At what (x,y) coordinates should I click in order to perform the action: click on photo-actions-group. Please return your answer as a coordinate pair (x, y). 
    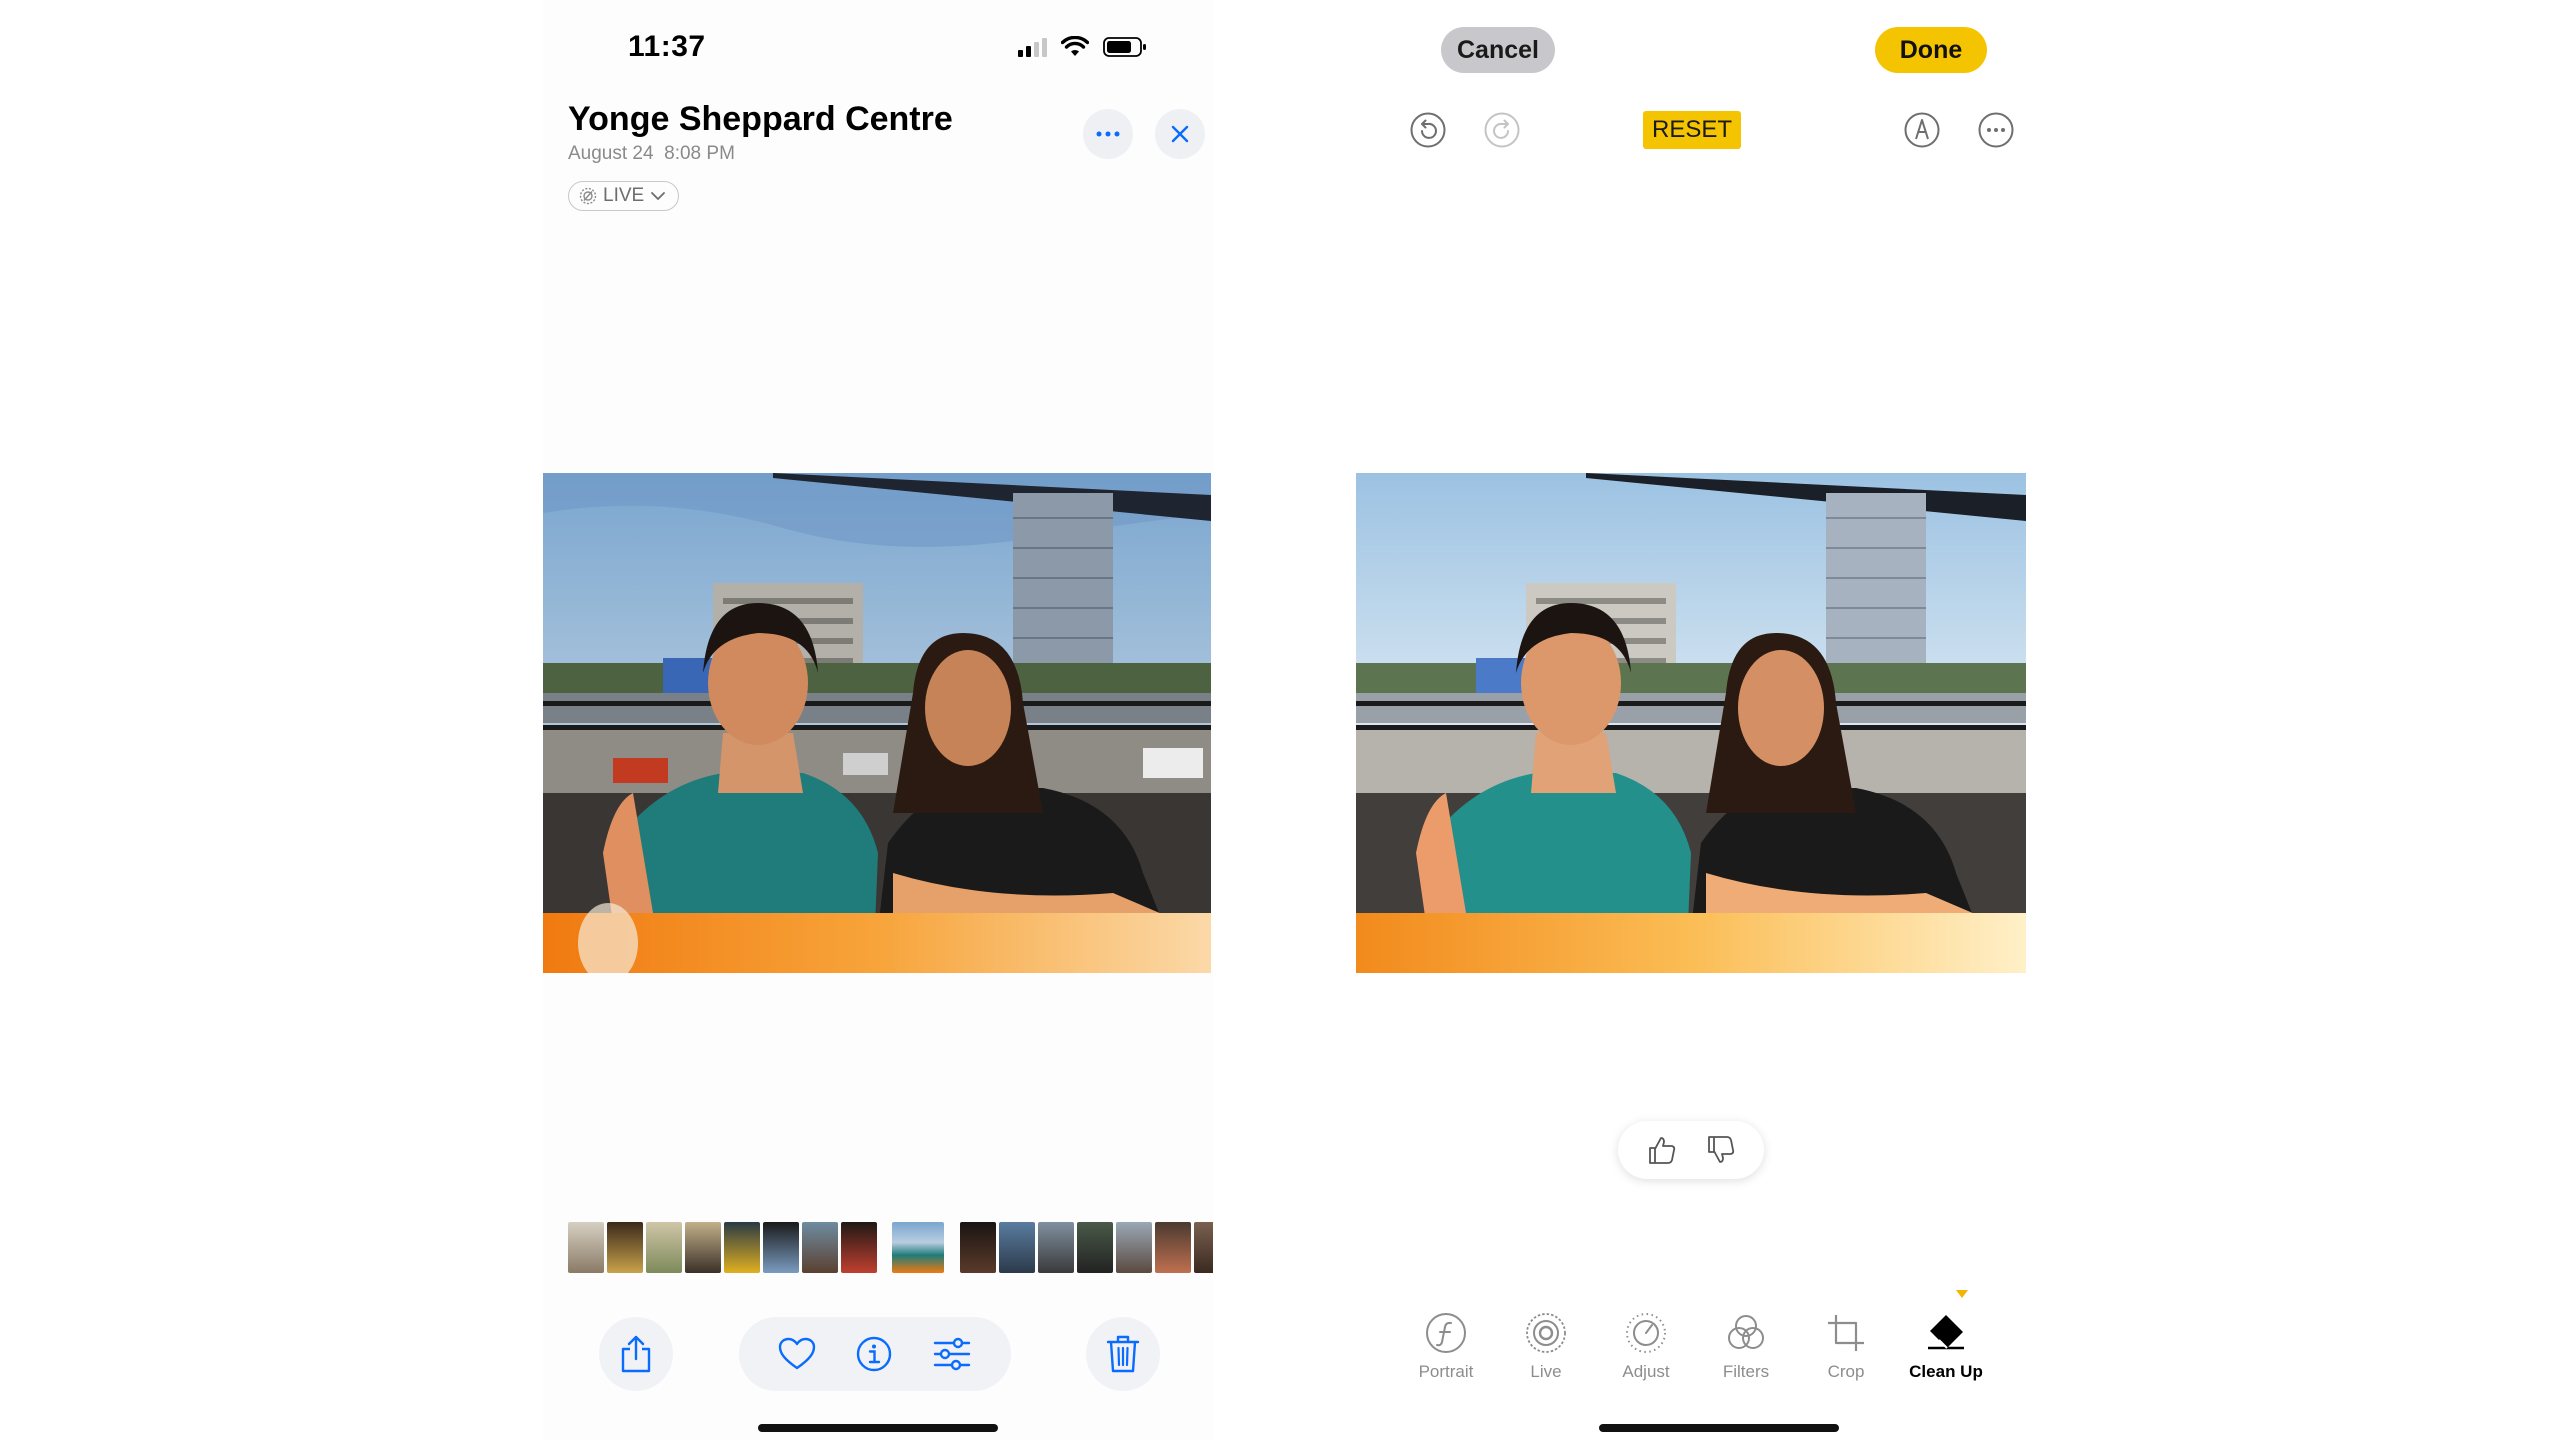
    Looking at the image, I should click on (875, 1354).